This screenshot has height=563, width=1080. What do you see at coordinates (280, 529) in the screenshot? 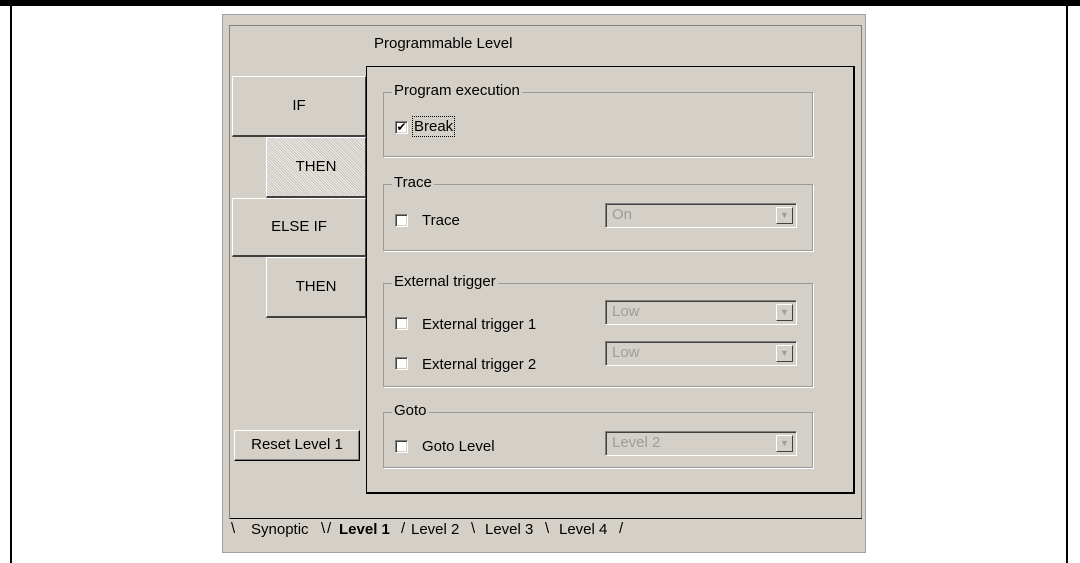
I see `tab-synoptic: Synoptic` at bounding box center [280, 529].